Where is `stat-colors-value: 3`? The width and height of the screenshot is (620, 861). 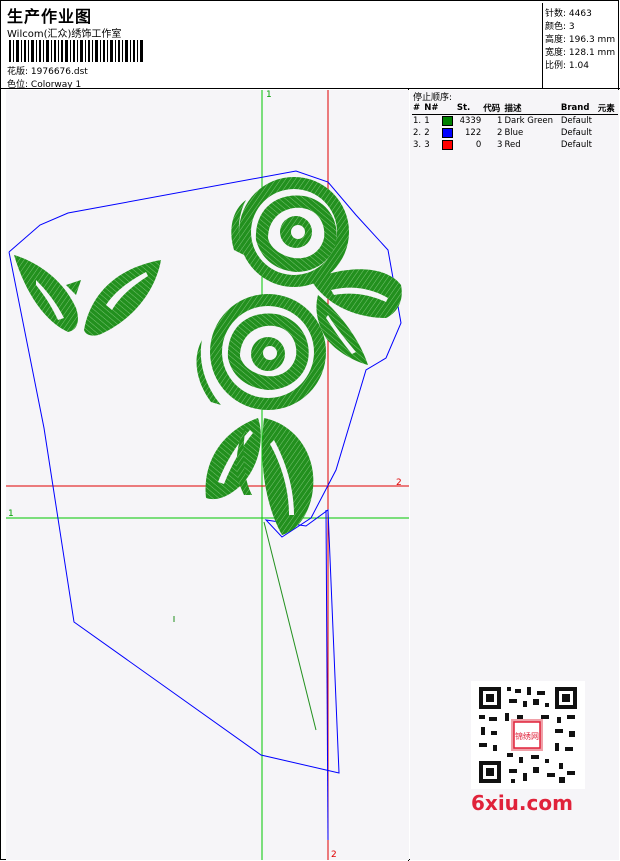
stat-colors-value: 3 is located at coordinates (571, 27).